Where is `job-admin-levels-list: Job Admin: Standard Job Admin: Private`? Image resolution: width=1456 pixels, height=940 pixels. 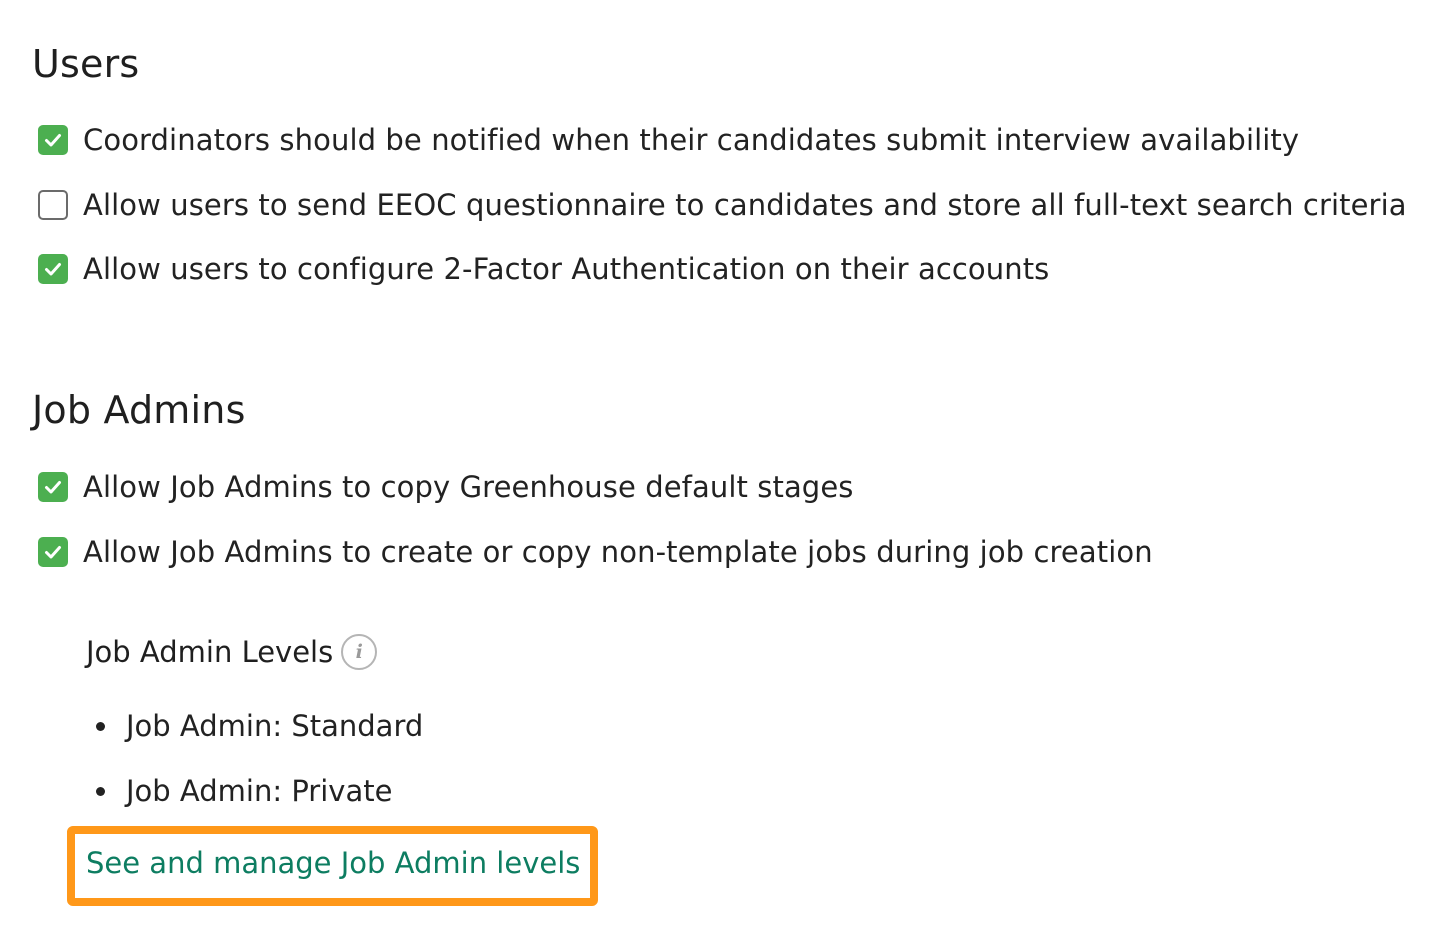 job-admin-levels-list: Job Admin: Standard Job Admin: Private is located at coordinates (259, 769).